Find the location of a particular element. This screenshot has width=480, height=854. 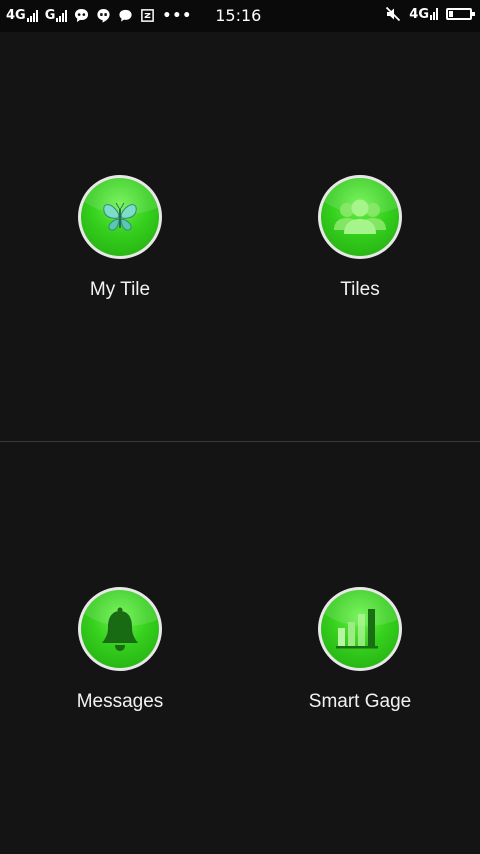

tile-messages: Messages is located at coordinates (120, 650).